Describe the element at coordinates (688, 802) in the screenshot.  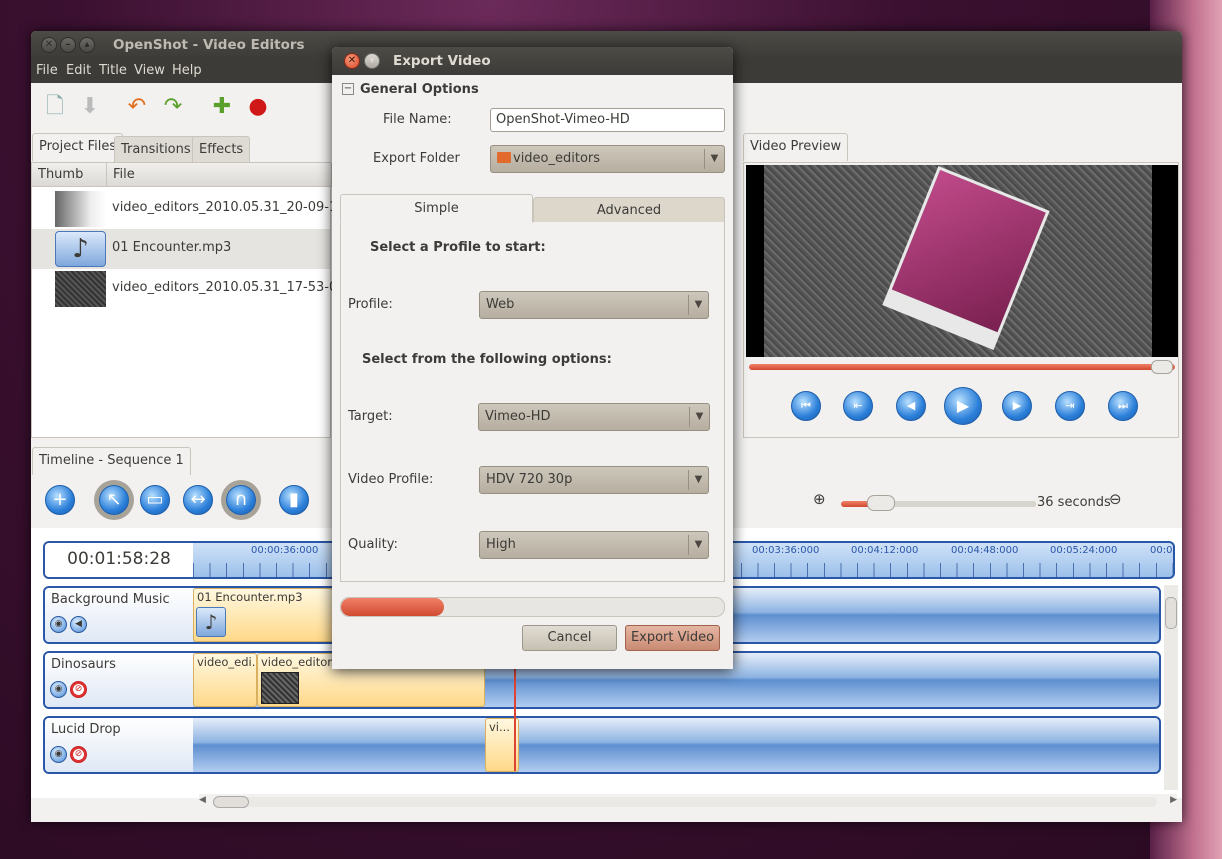
I see `timeline-horizontal-scrollbar: ◀ ▶` at that location.